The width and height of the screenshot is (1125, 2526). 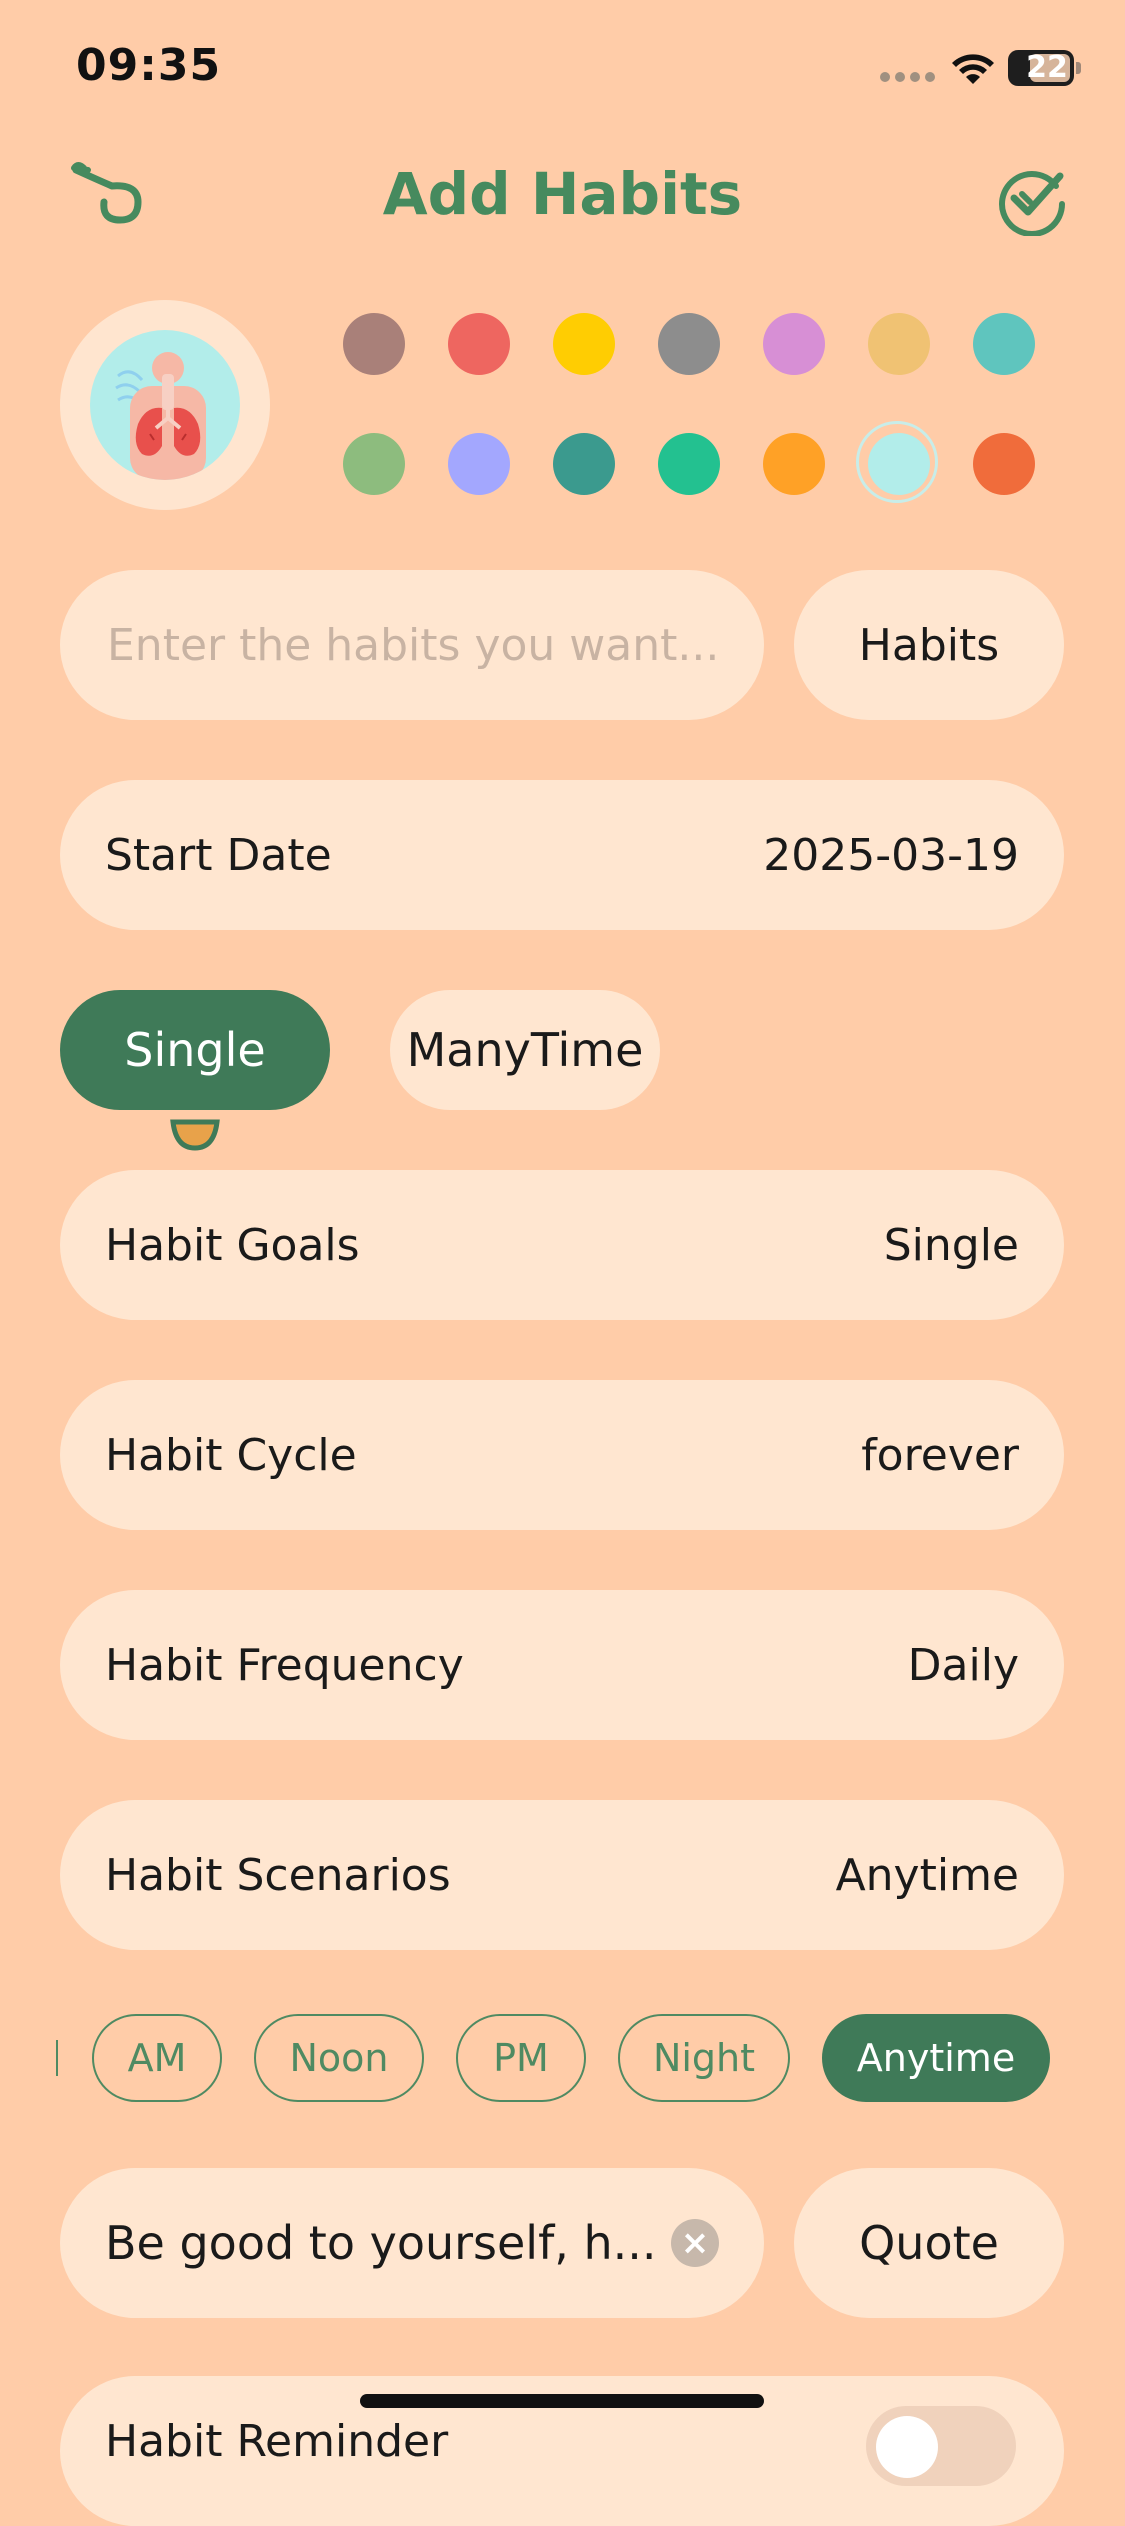 I want to click on battery-tip, so click(x=1078, y=68).